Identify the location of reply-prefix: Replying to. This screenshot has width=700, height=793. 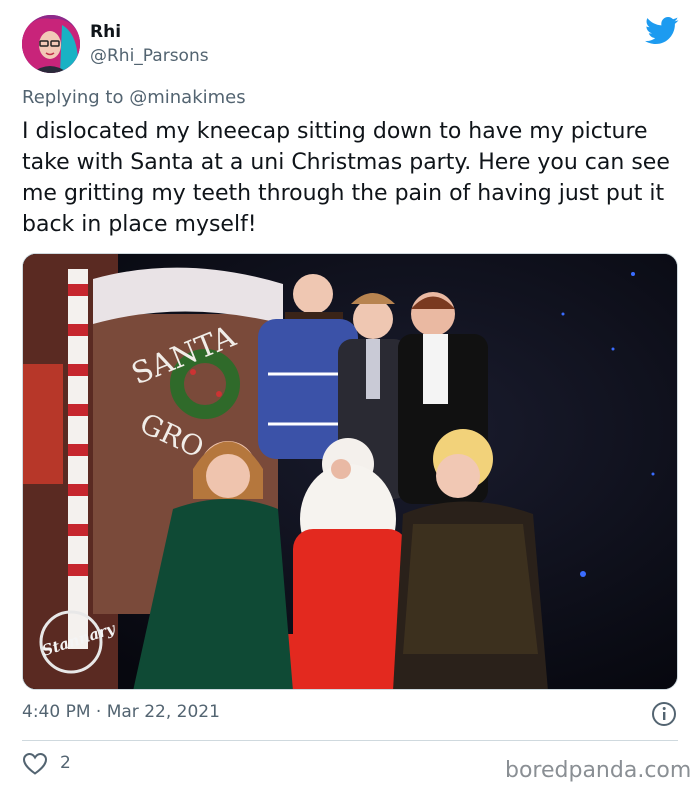
(73, 97).